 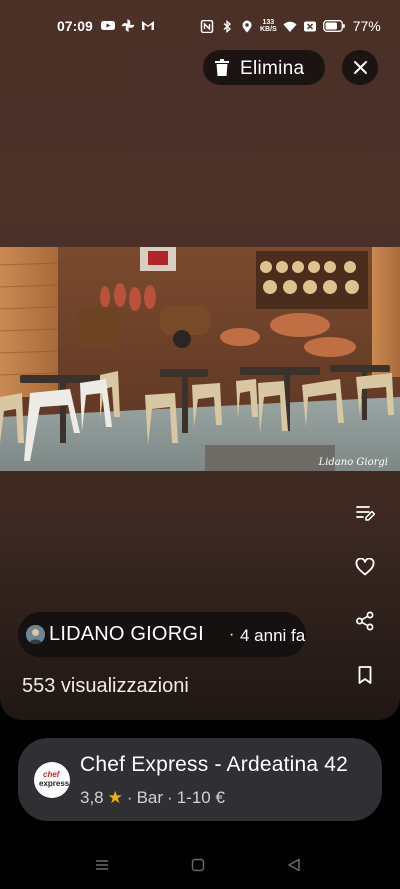 What do you see at coordinates (268, 29) in the screenshot?
I see `network-speed-unit: KB/S` at bounding box center [268, 29].